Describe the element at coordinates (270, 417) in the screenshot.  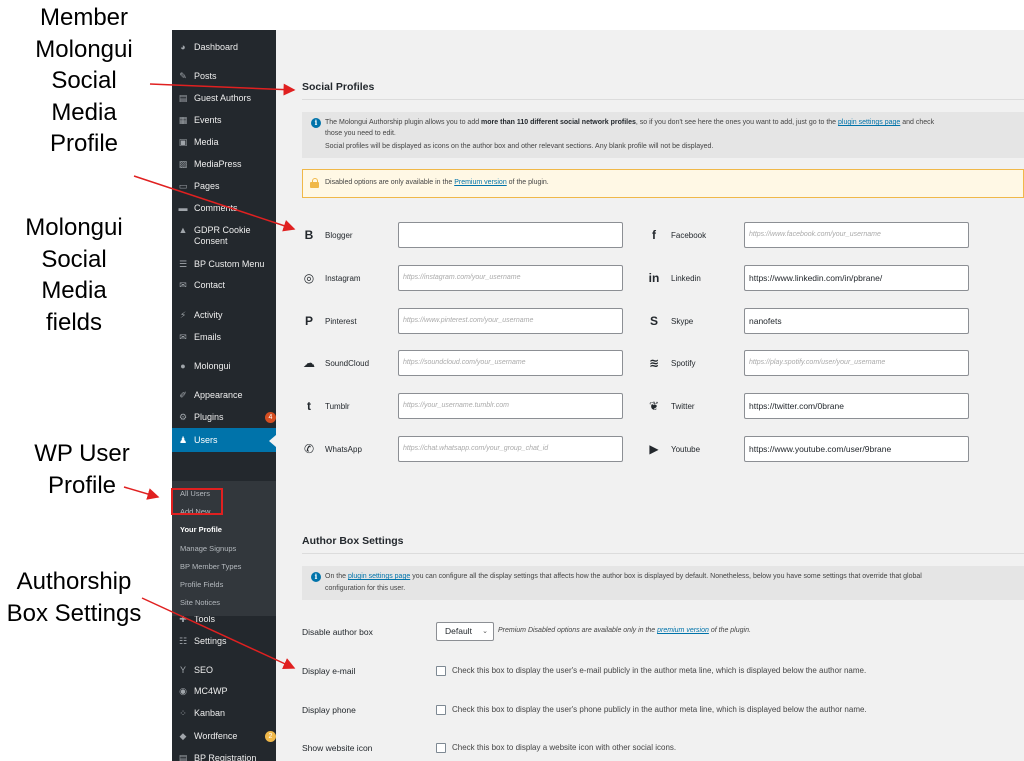
I see `update-count-badge: 4` at that location.